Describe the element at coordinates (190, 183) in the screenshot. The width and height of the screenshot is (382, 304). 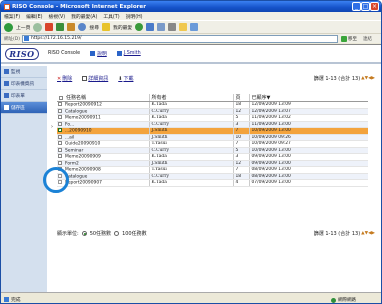
I see `cell-owner: K.Tada` at that location.